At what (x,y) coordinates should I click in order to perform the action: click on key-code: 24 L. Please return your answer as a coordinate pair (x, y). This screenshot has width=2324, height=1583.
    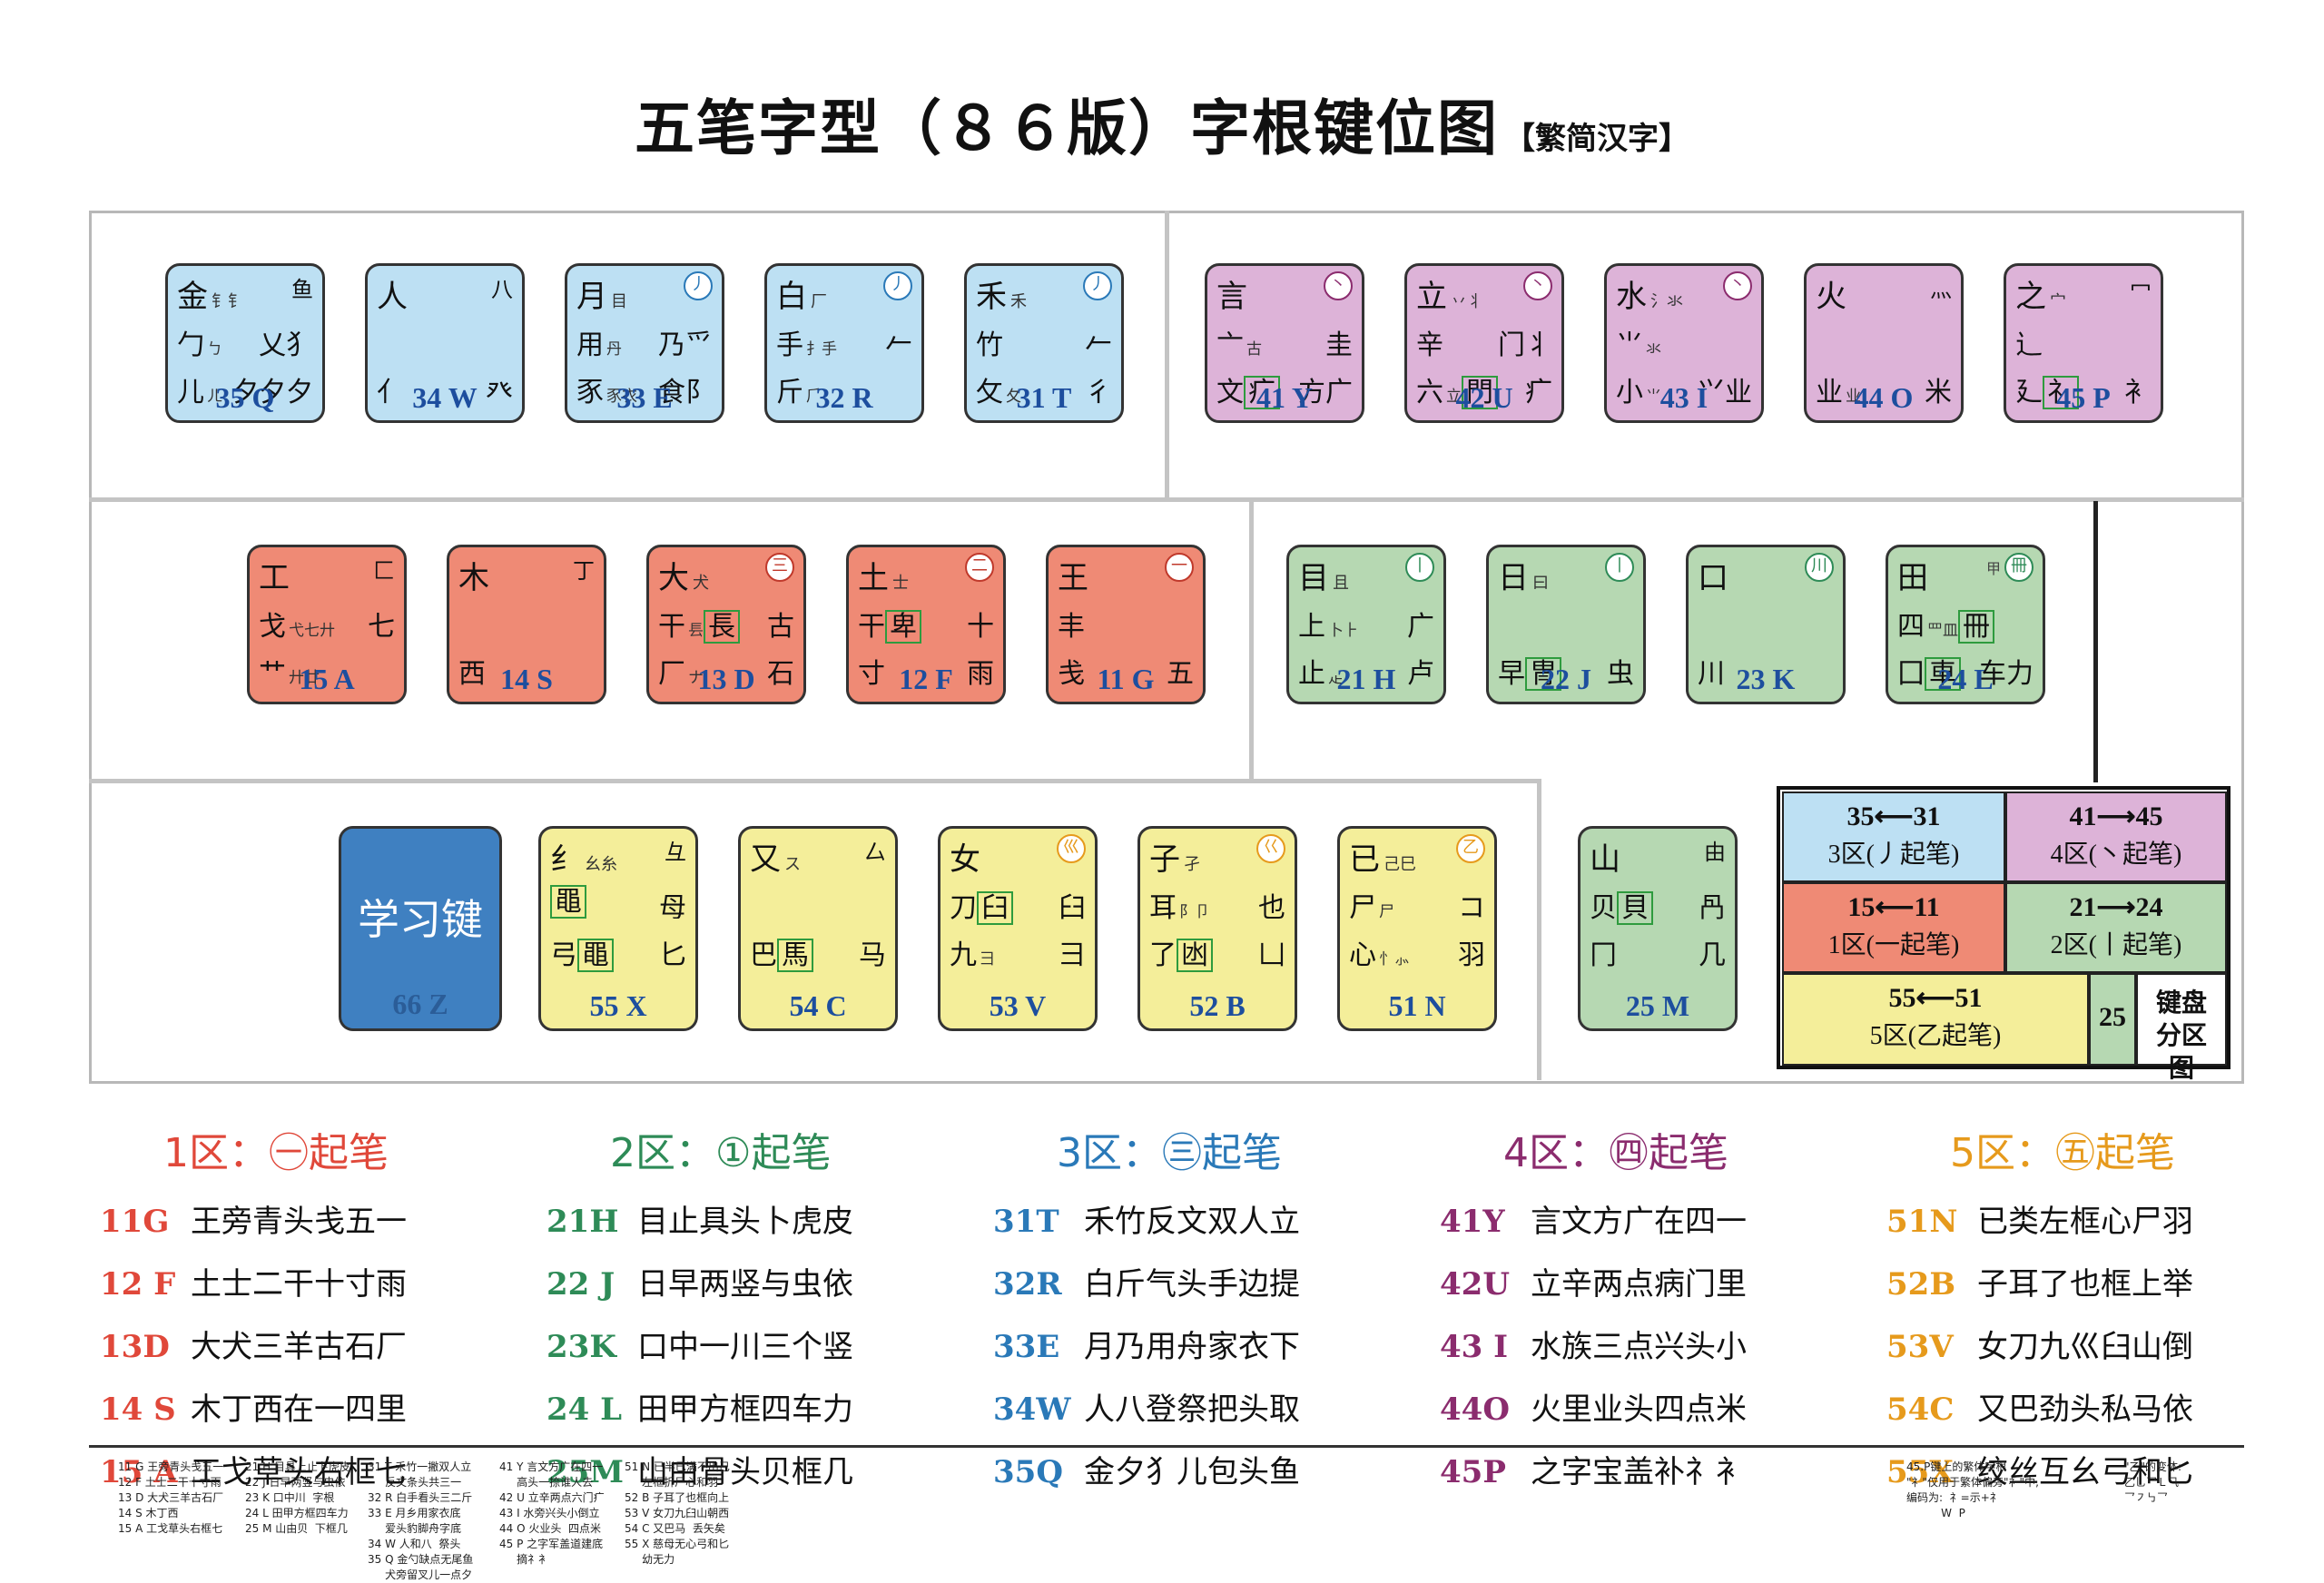
    Looking at the image, I should click on (1965, 679).